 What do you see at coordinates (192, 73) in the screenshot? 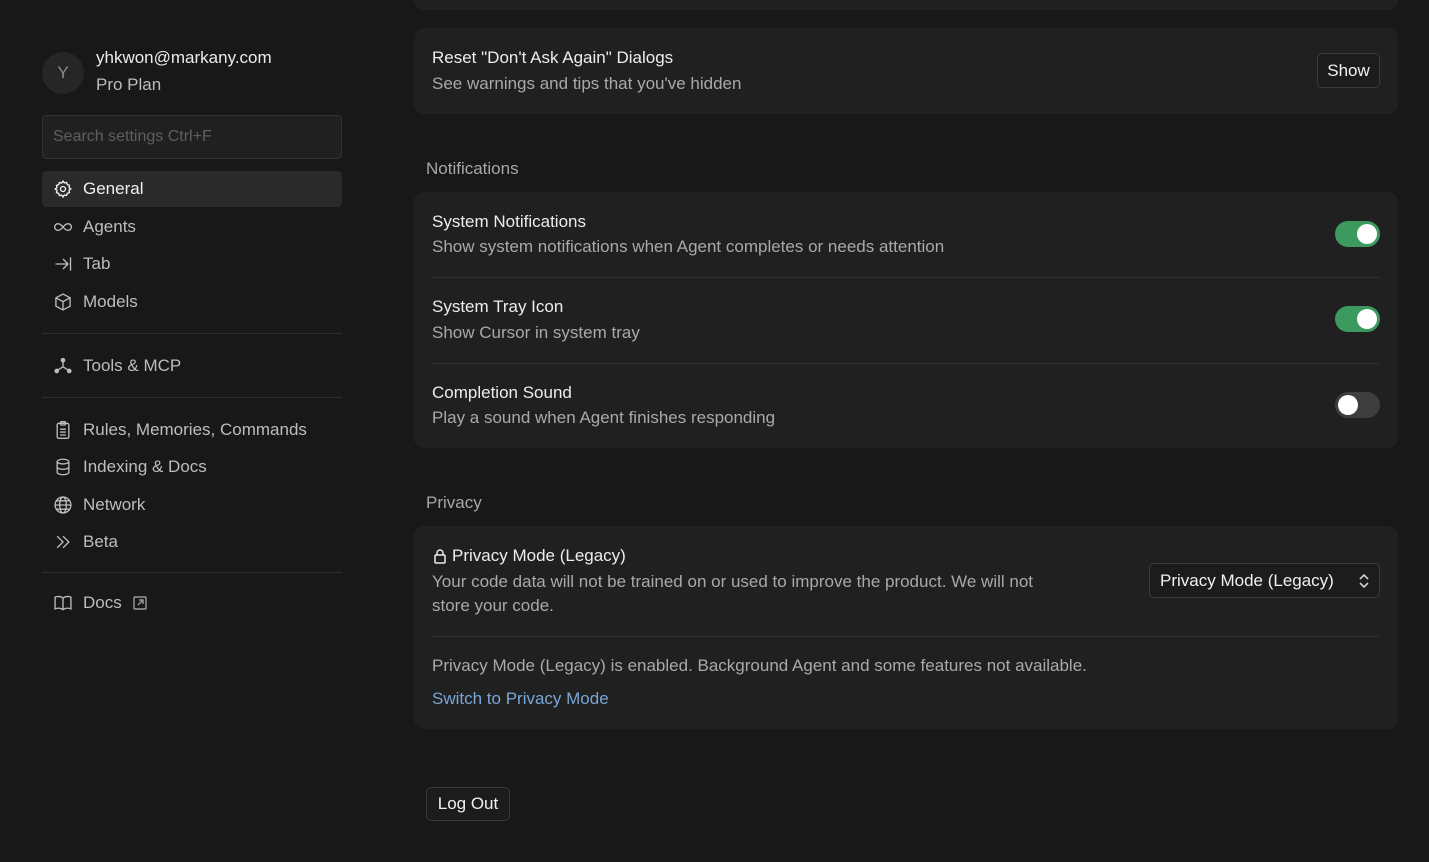
I see `user-profile: Y yhkwon@markany.com Pro Plan` at bounding box center [192, 73].